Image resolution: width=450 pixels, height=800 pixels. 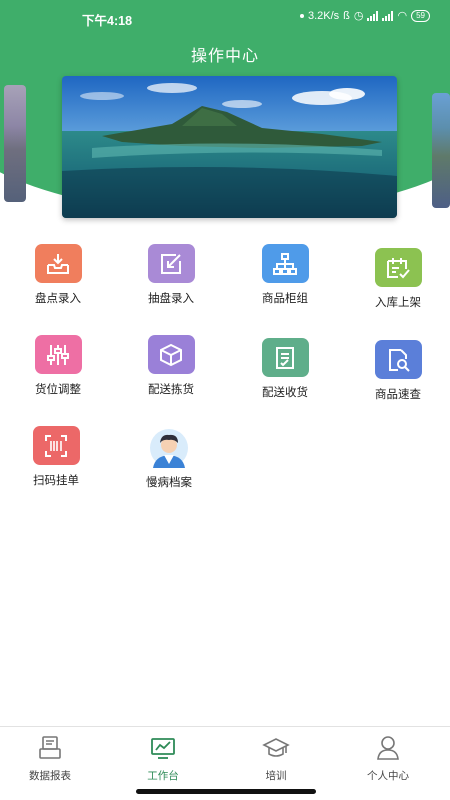 I want to click on app-inventory-entry: 盘点录入, so click(x=58, y=275).